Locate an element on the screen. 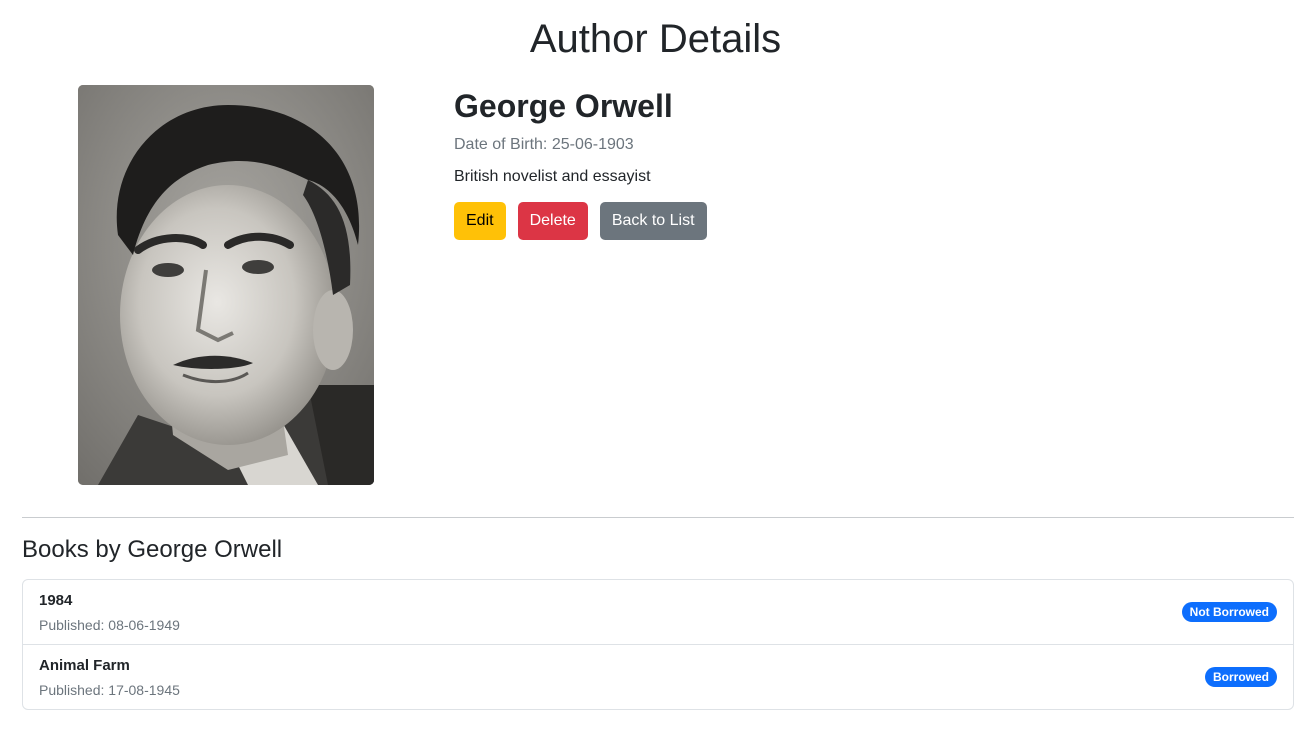 Image resolution: width=1311 pixels, height=732 pixels. section-divider is located at coordinates (658, 517).